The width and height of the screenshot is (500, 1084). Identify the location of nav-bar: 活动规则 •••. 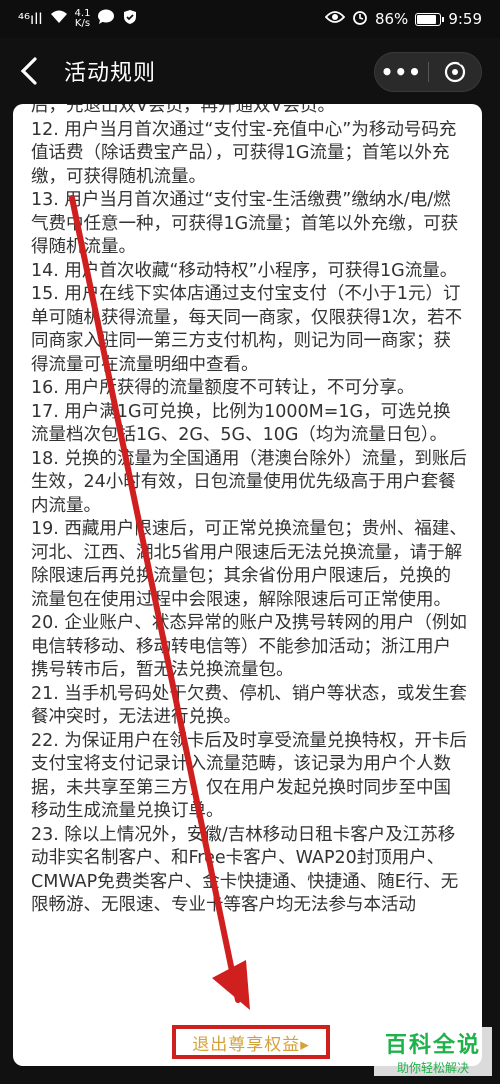
(250, 71).